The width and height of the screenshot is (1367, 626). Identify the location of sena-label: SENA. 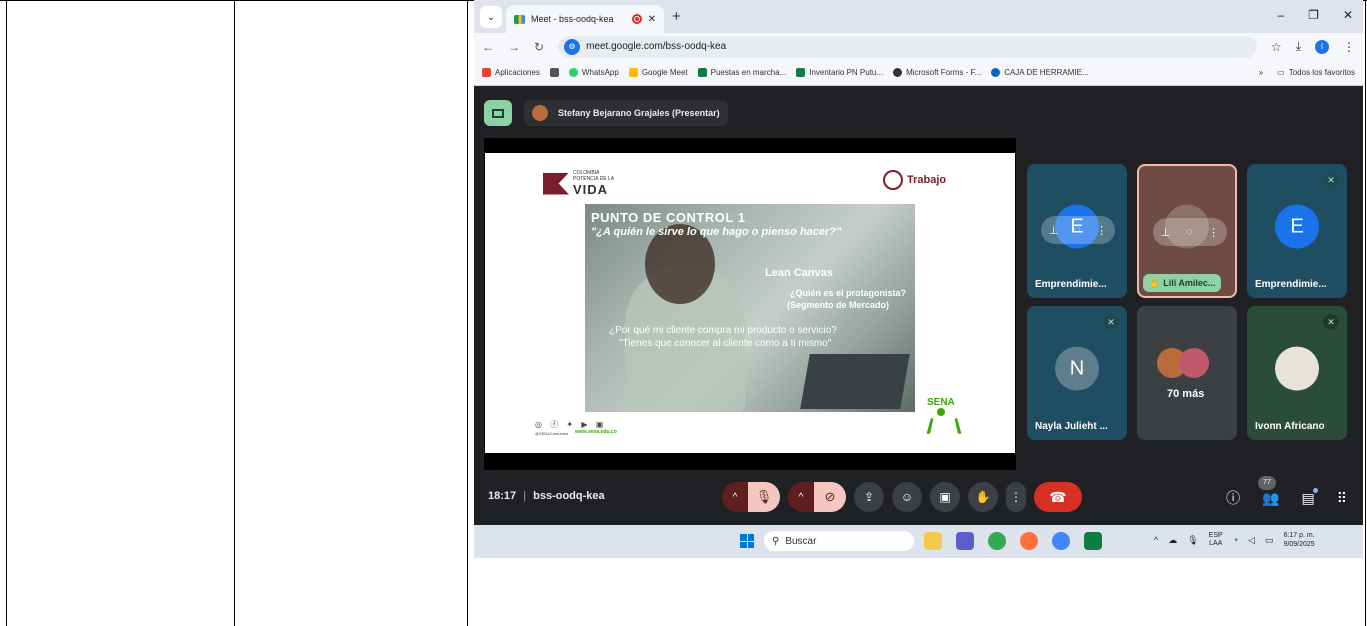
(941, 402).